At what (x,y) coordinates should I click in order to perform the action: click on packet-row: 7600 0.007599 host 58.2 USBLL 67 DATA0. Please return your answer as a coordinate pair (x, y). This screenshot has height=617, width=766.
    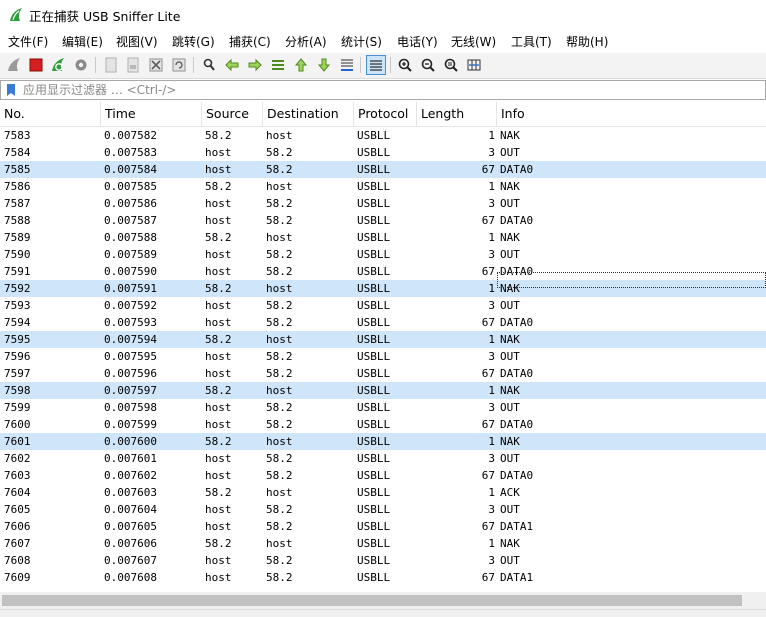
    Looking at the image, I should click on (383, 424).